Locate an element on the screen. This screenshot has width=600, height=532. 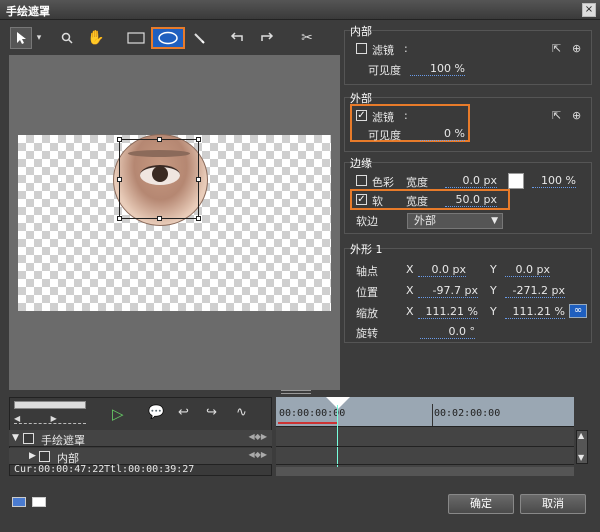
scale-label: 缩放 is located at coordinates (367, 313).